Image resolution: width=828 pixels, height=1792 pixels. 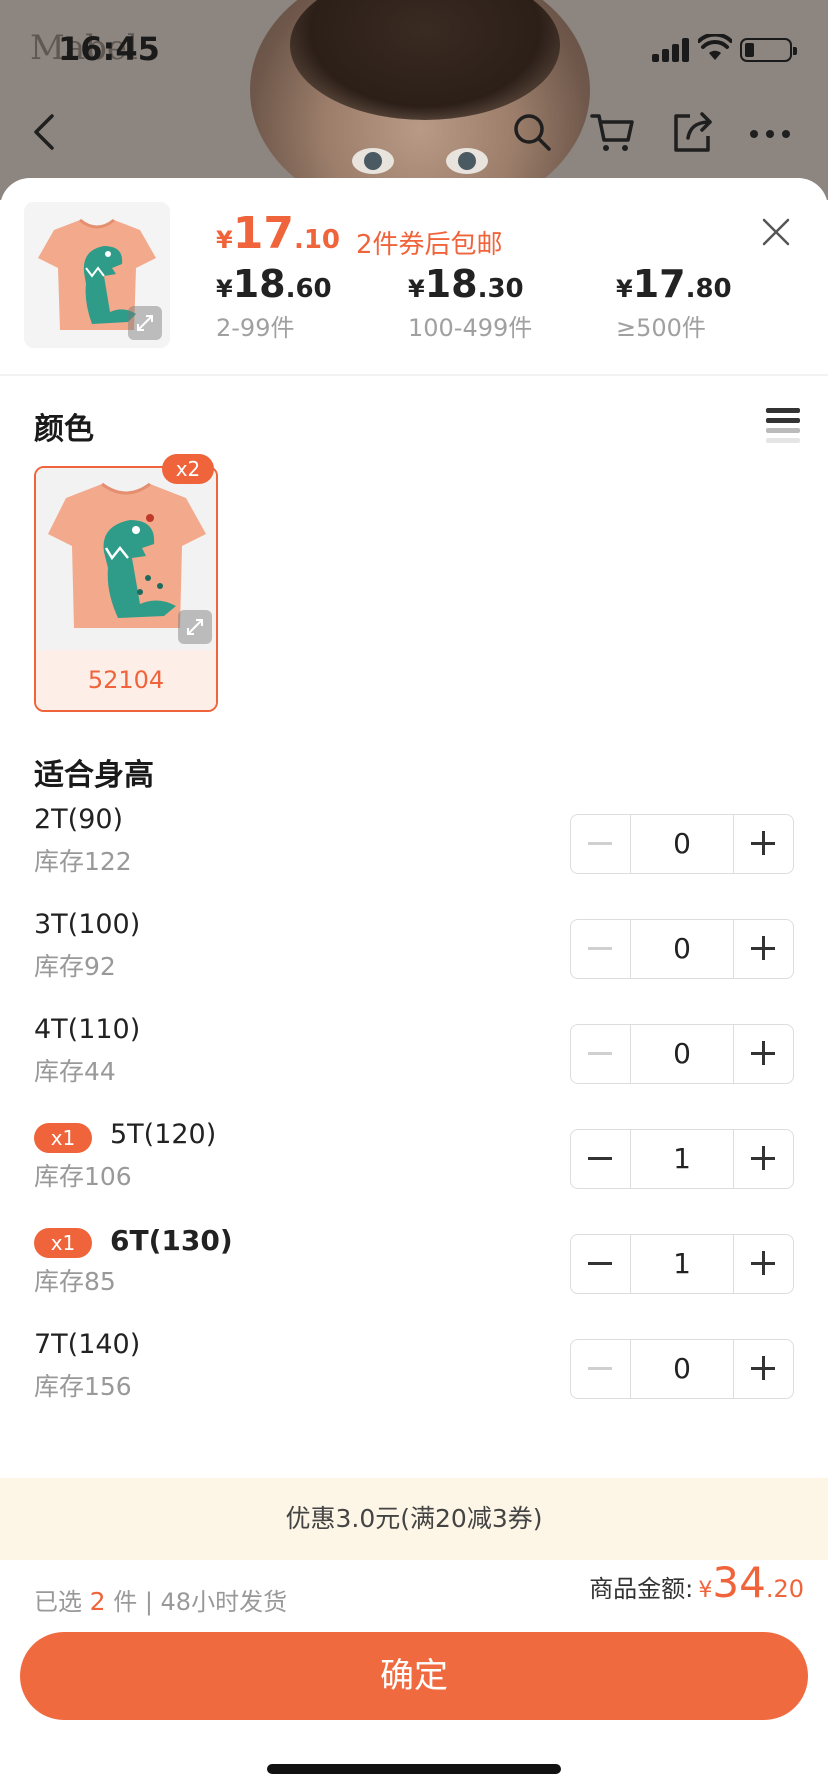 I want to click on status-bar: 16:45, so click(x=414, y=50).